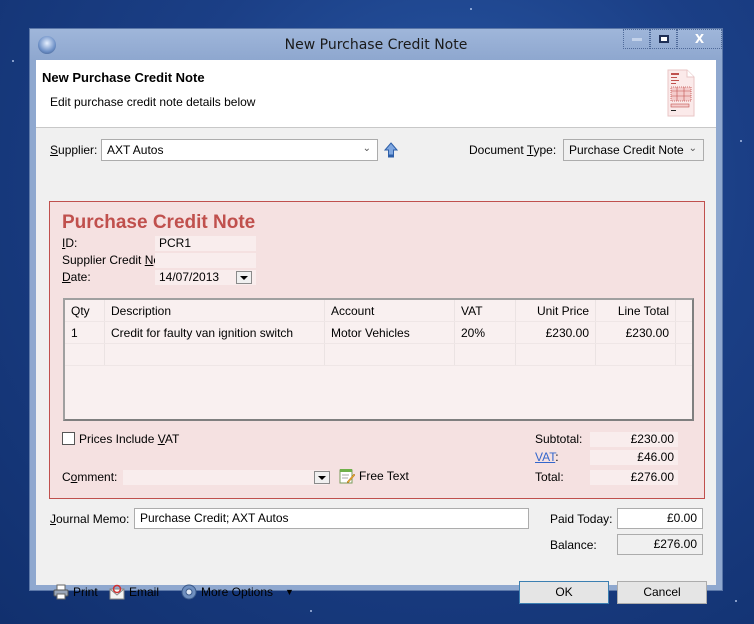 This screenshot has height=624, width=754. I want to click on cell-qty, so click(85, 354).